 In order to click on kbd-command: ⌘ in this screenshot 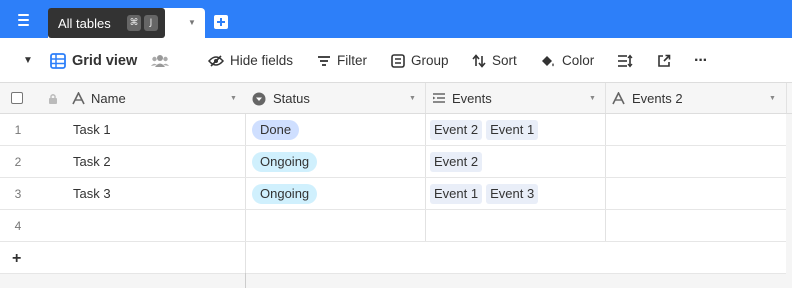, I will do `click(134, 23)`.